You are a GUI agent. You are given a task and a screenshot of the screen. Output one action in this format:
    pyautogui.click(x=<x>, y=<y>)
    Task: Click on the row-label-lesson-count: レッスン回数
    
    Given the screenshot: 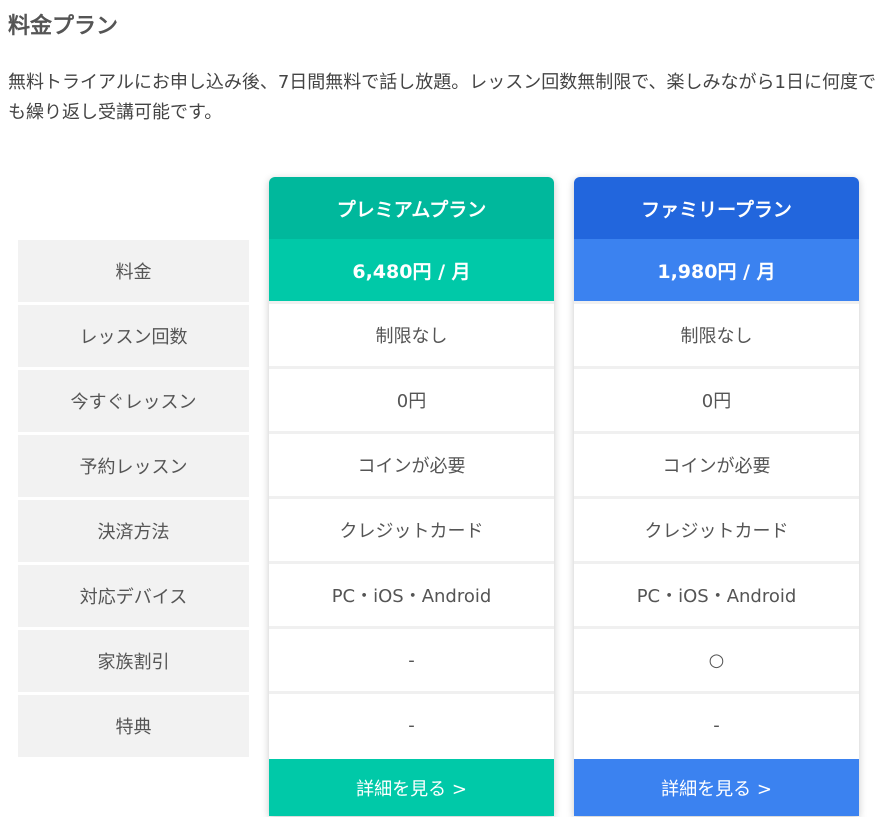 What is the action you would take?
    pyautogui.click(x=133, y=336)
    